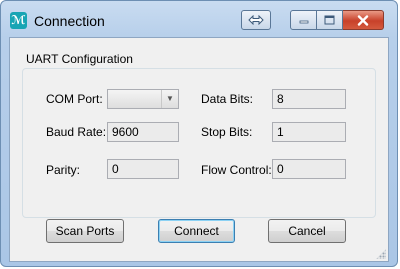 Image resolution: width=400 pixels, height=269 pixels. Describe the element at coordinates (63, 170) in the screenshot. I see `parity-label: Parity:` at that location.